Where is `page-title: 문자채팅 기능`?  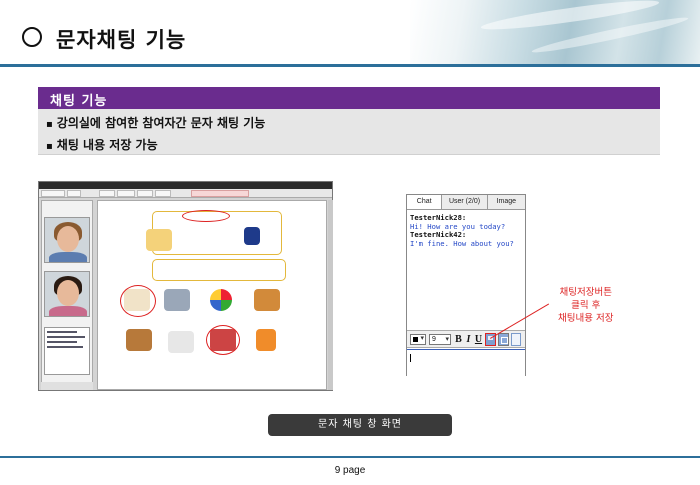
page-title: 문자채팅 기능 is located at coordinates (121, 40).